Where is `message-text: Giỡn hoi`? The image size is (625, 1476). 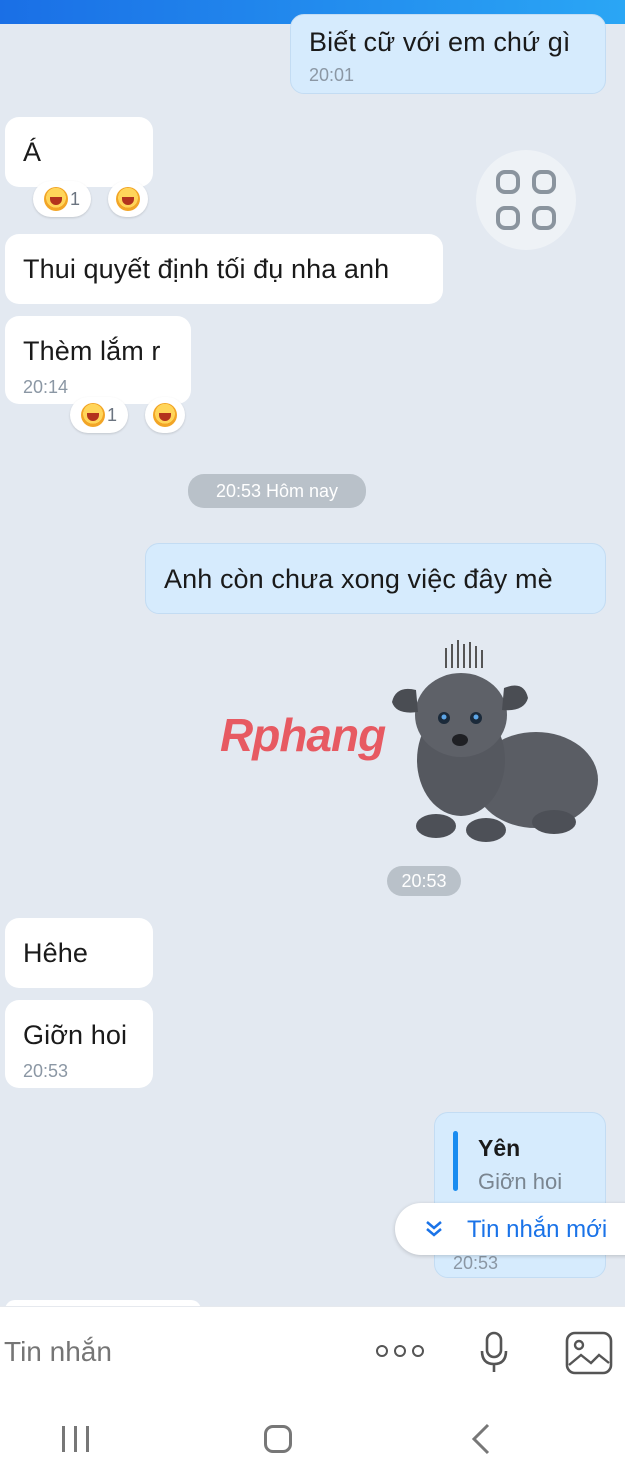 message-text: Giỡn hoi is located at coordinates (75, 1035).